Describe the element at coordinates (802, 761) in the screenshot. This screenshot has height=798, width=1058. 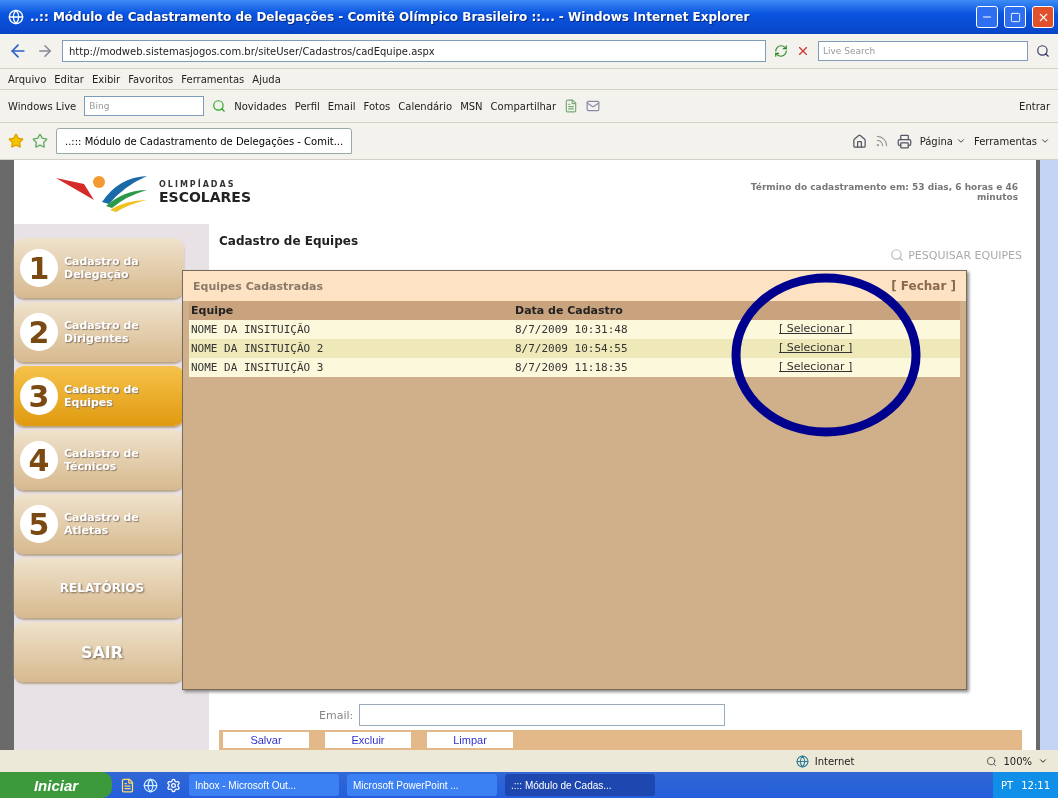
I see `globe-icon` at that location.